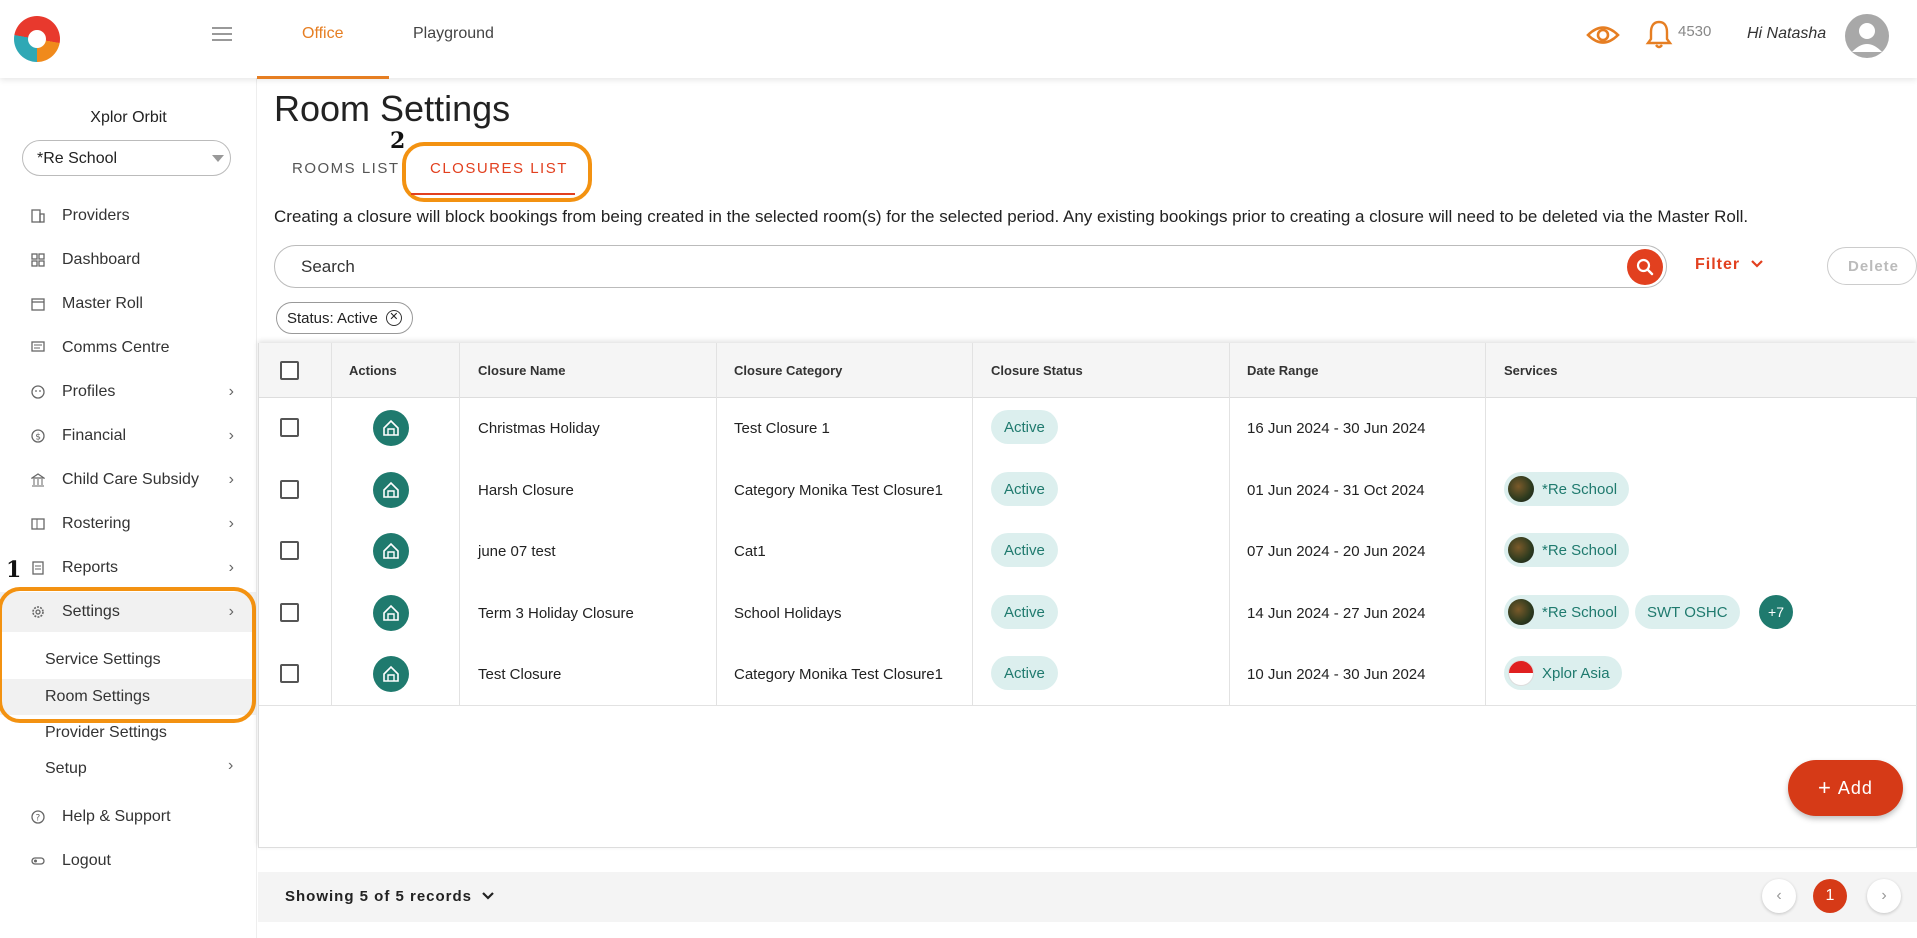  I want to click on sidebar-item-label: Logout, so click(86, 860).